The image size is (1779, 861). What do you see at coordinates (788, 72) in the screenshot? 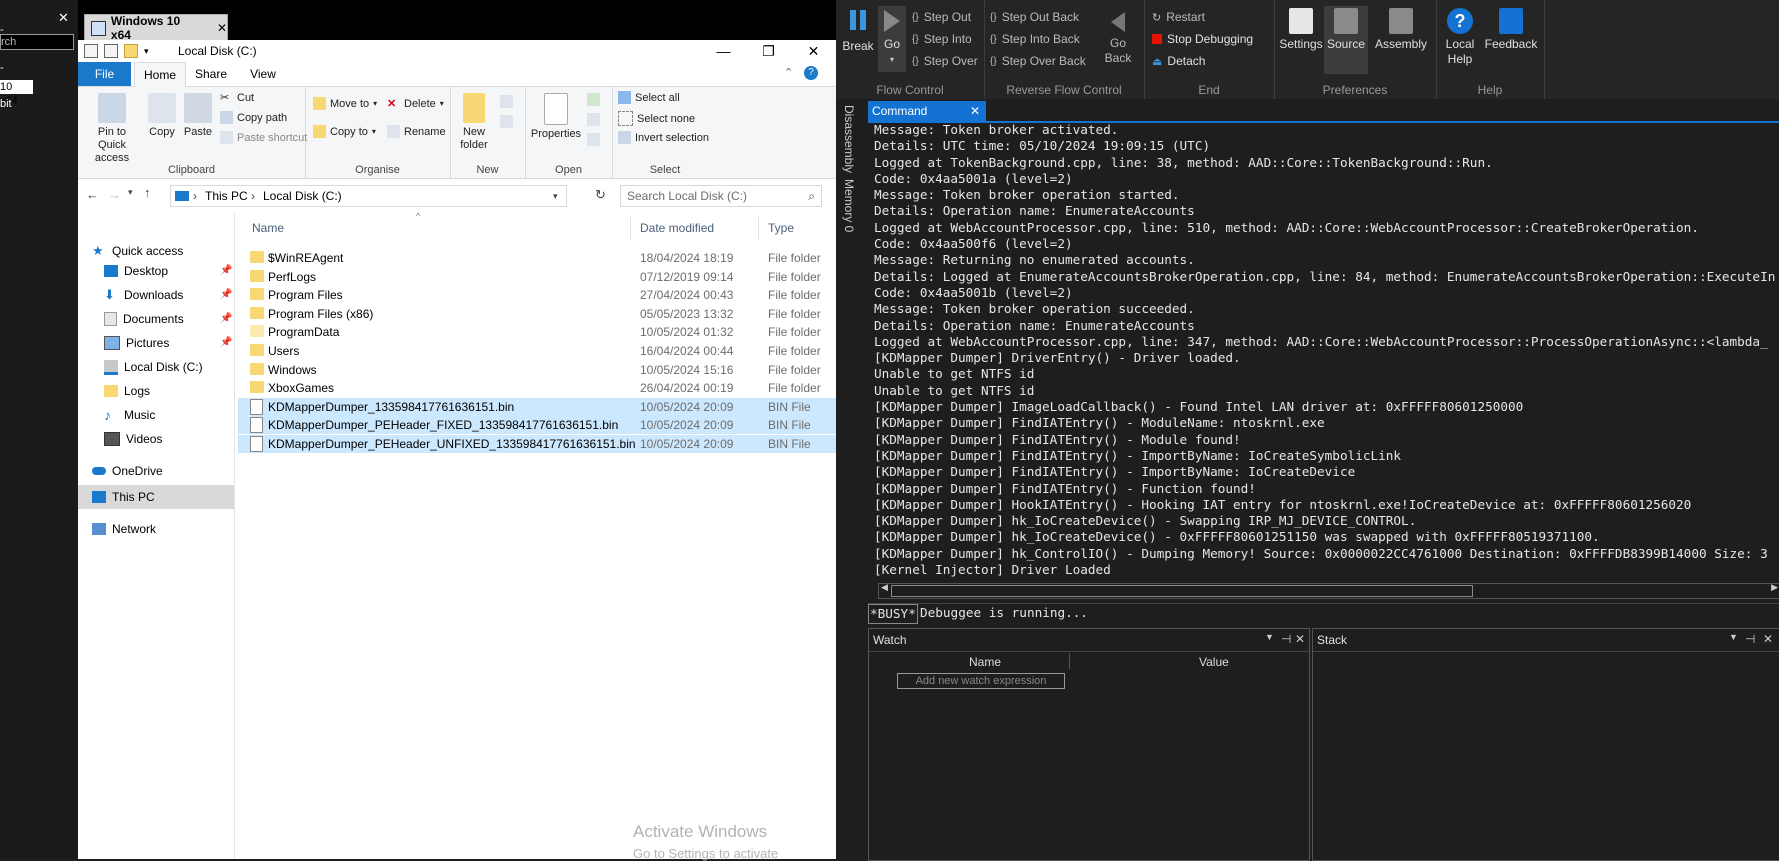
I see `collapse-ribbon-icon: ⌃` at bounding box center [788, 72].